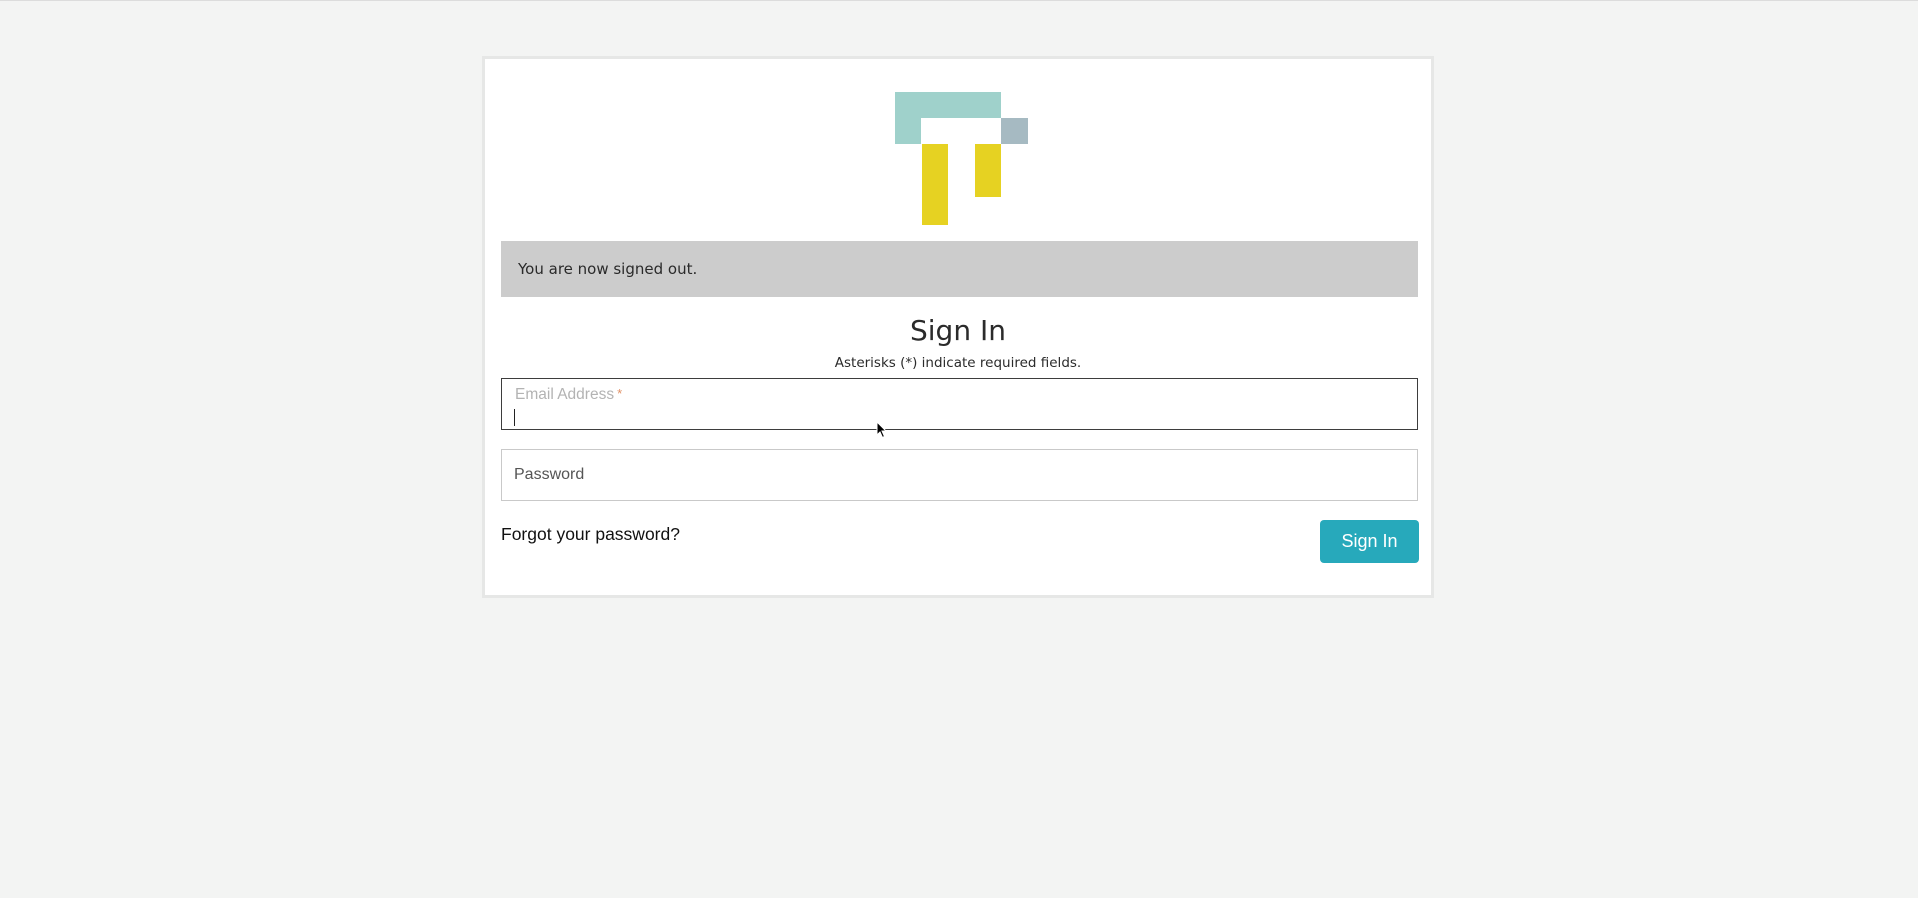 The height and width of the screenshot is (898, 1918). I want to click on window-top-border, so click(959, 0).